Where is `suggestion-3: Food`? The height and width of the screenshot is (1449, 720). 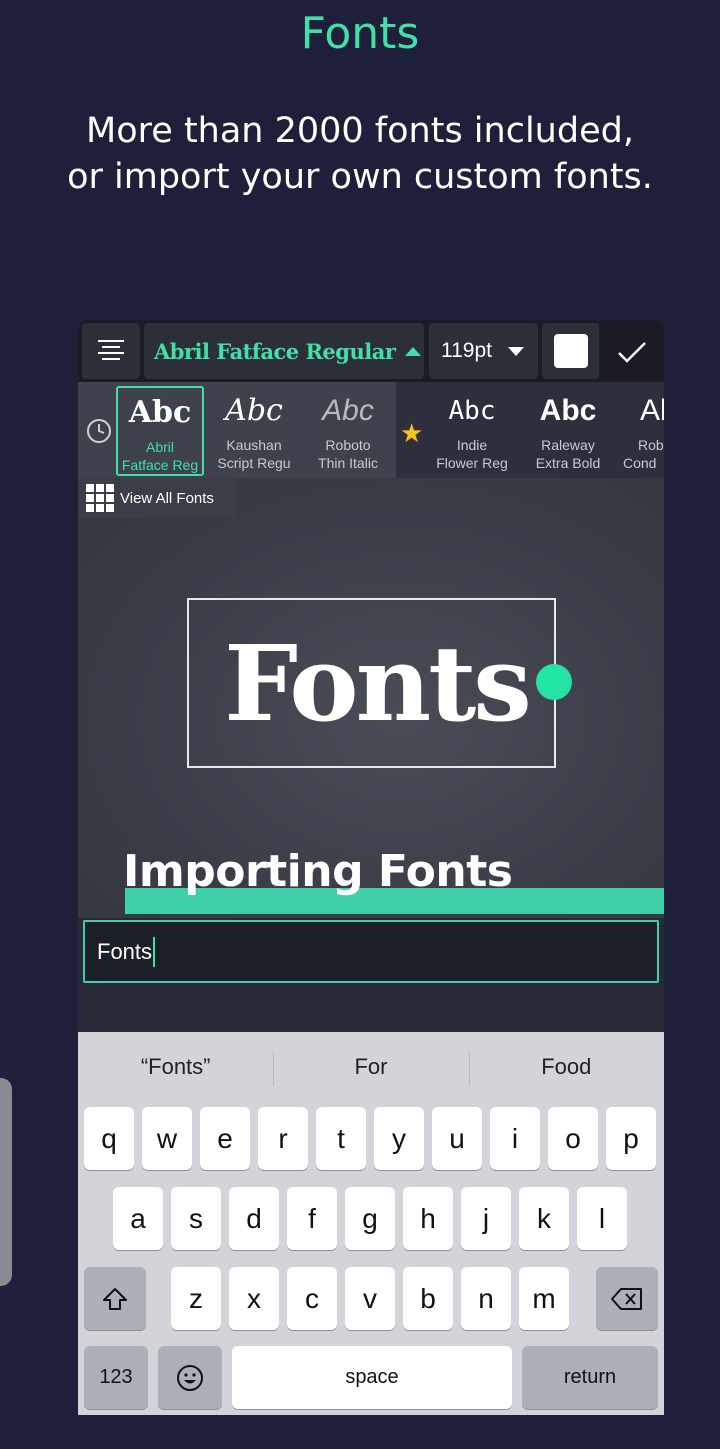
suggestion-3: Food is located at coordinates (566, 1067).